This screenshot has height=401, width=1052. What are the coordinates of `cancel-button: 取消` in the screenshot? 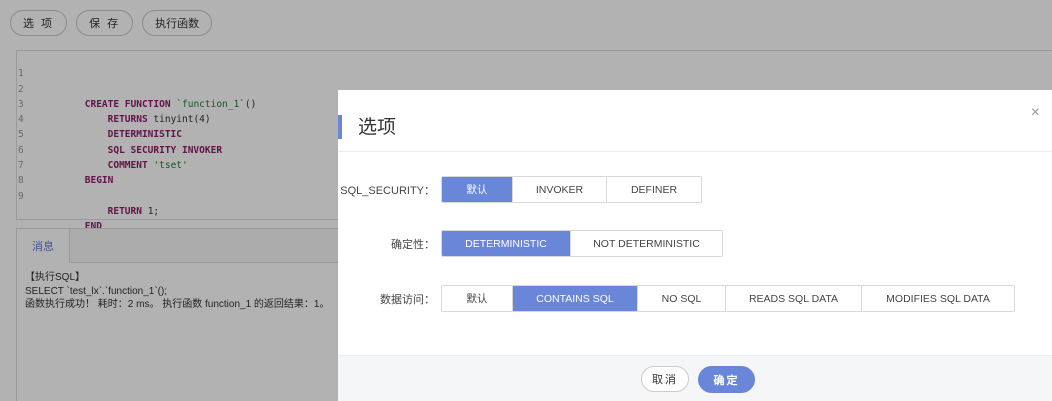 It's located at (665, 379).